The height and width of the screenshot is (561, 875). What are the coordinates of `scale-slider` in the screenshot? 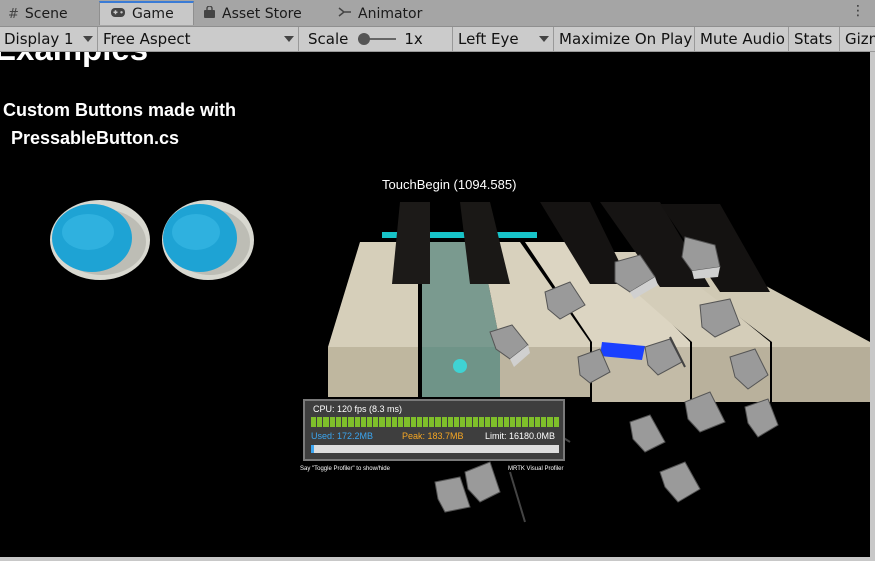 It's located at (377, 39).